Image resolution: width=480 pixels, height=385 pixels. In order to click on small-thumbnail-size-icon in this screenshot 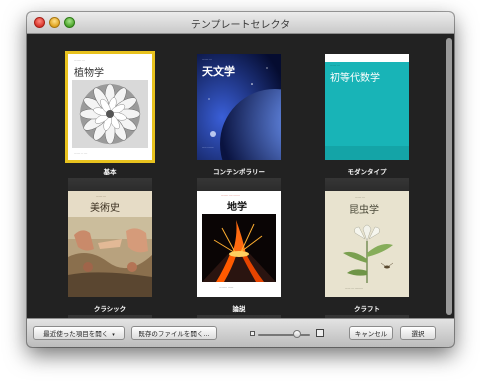, I will do `click(252, 333)`.